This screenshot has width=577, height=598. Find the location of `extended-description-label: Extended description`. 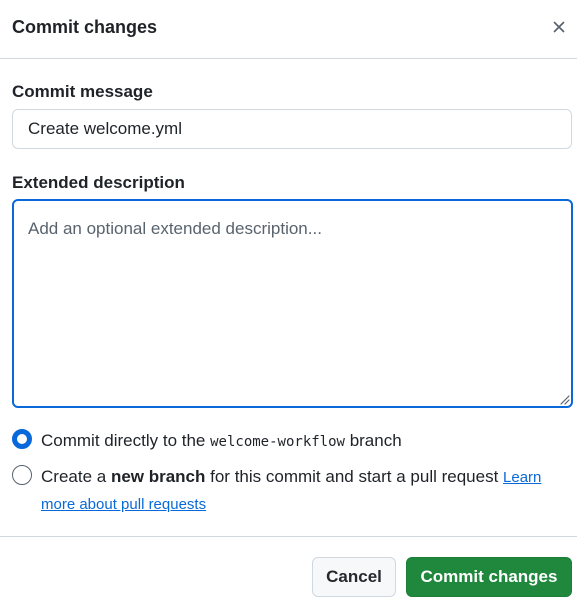

extended-description-label: Extended description is located at coordinates (98, 182).